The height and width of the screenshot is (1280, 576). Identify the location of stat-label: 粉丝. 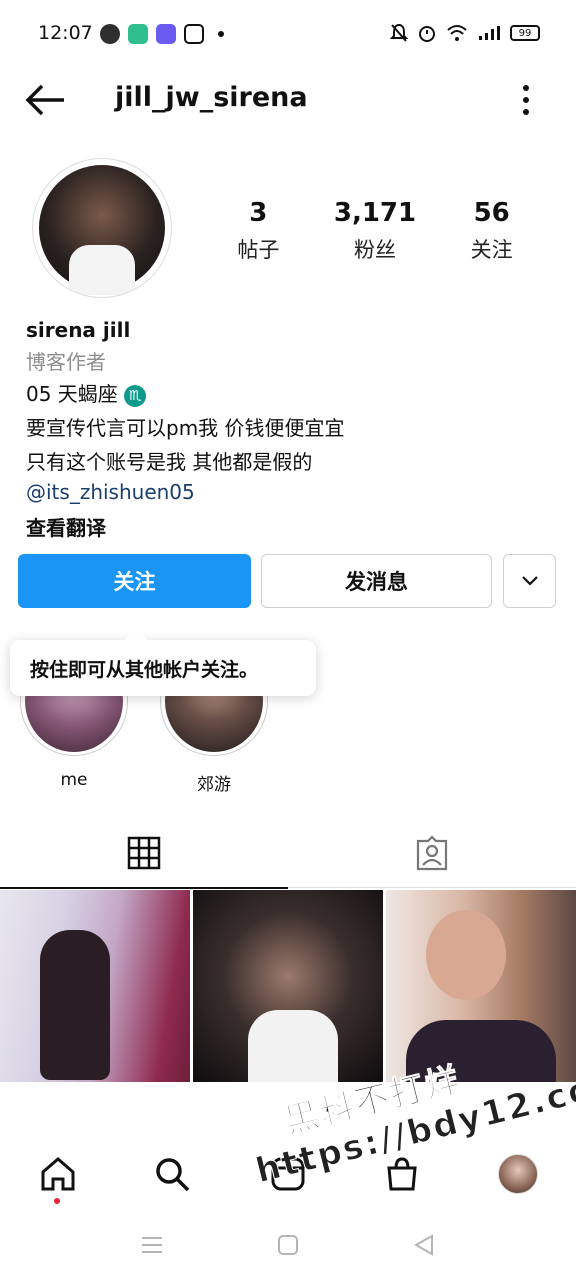
(375, 250).